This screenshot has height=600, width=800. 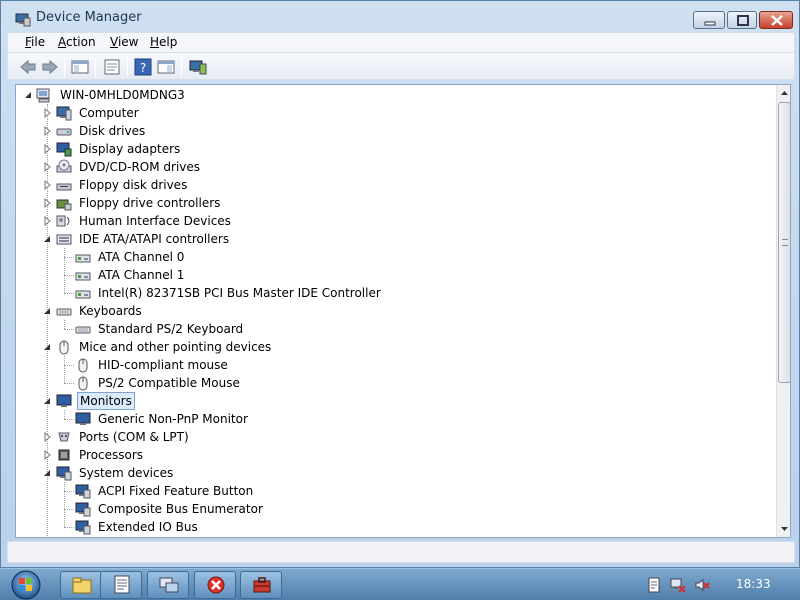 What do you see at coordinates (80, 67) in the screenshot?
I see `show-hide-console-tree-icon` at bounding box center [80, 67].